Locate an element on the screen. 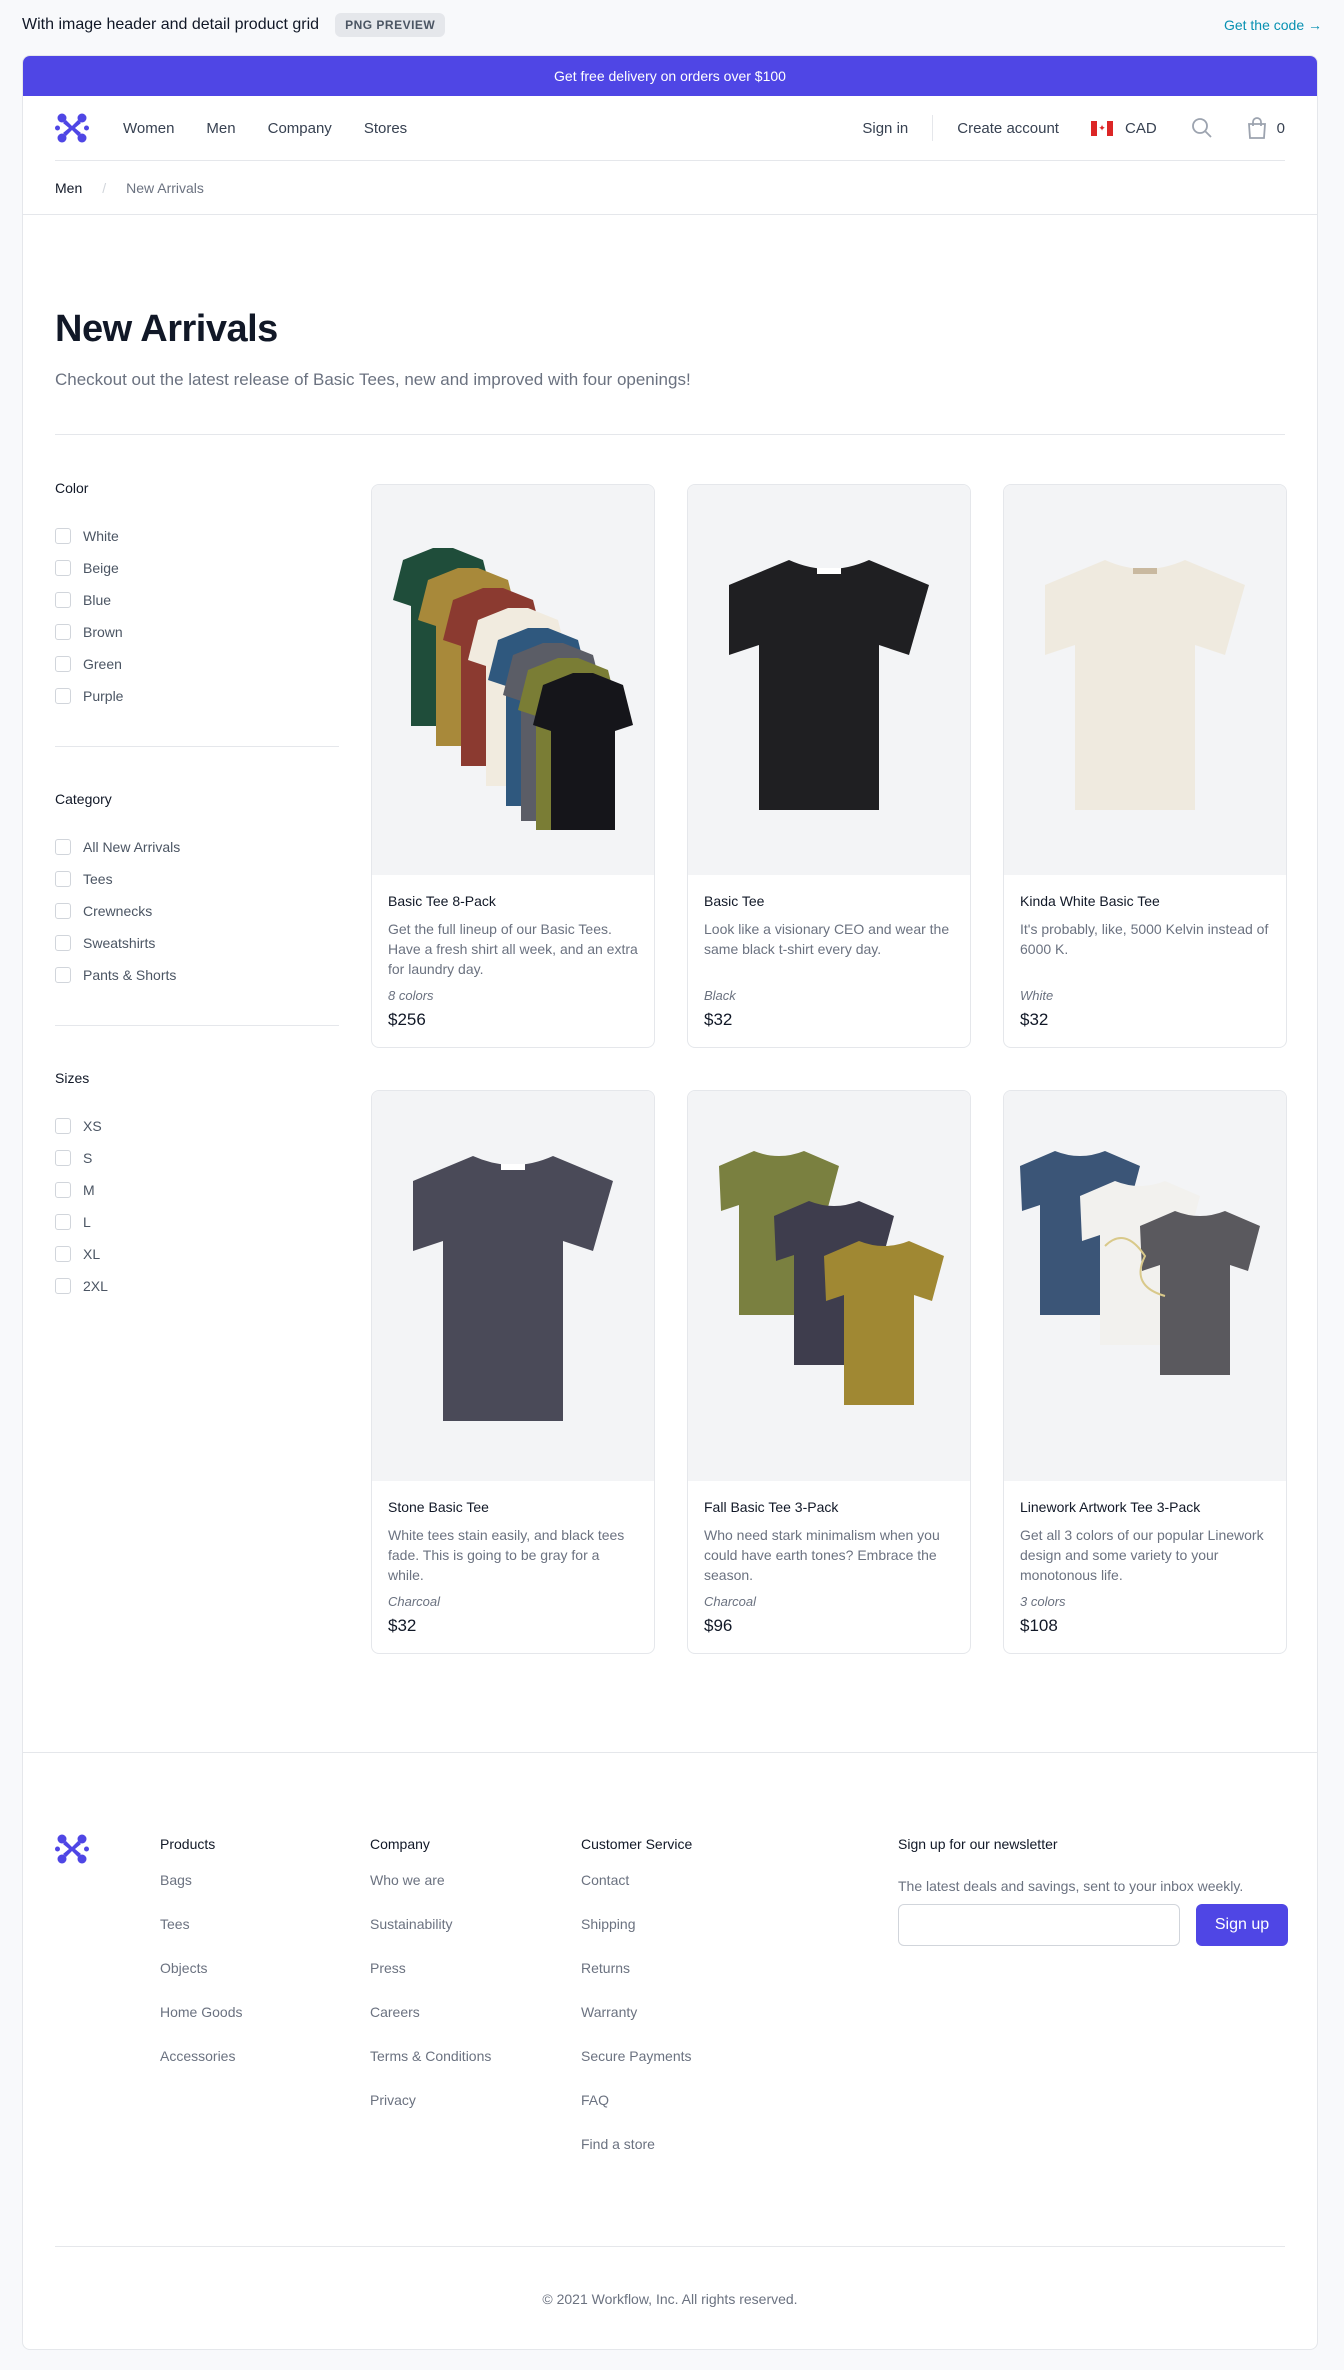 The image size is (1344, 2370). footer-link: Sustainability is located at coordinates (430, 1938).